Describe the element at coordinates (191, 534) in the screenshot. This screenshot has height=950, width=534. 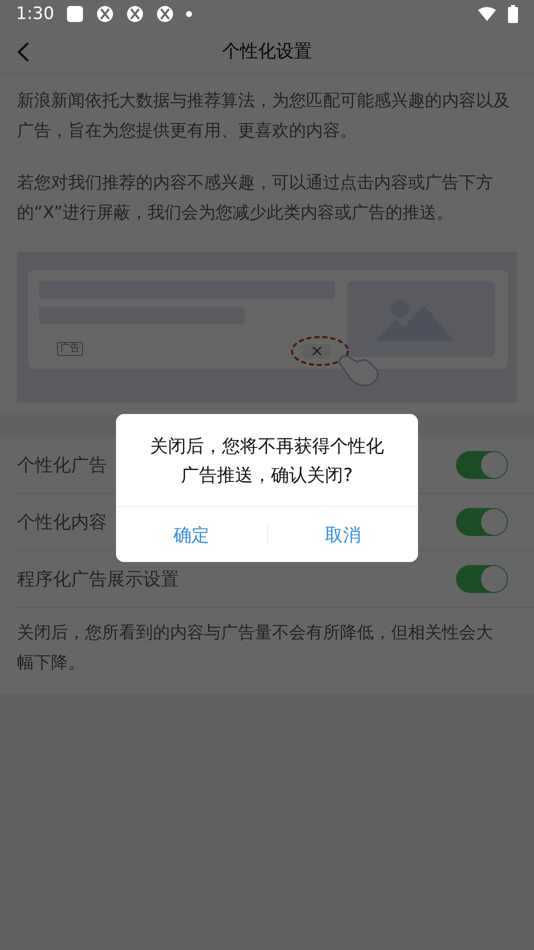
I see `confirm-button: 确定` at that location.